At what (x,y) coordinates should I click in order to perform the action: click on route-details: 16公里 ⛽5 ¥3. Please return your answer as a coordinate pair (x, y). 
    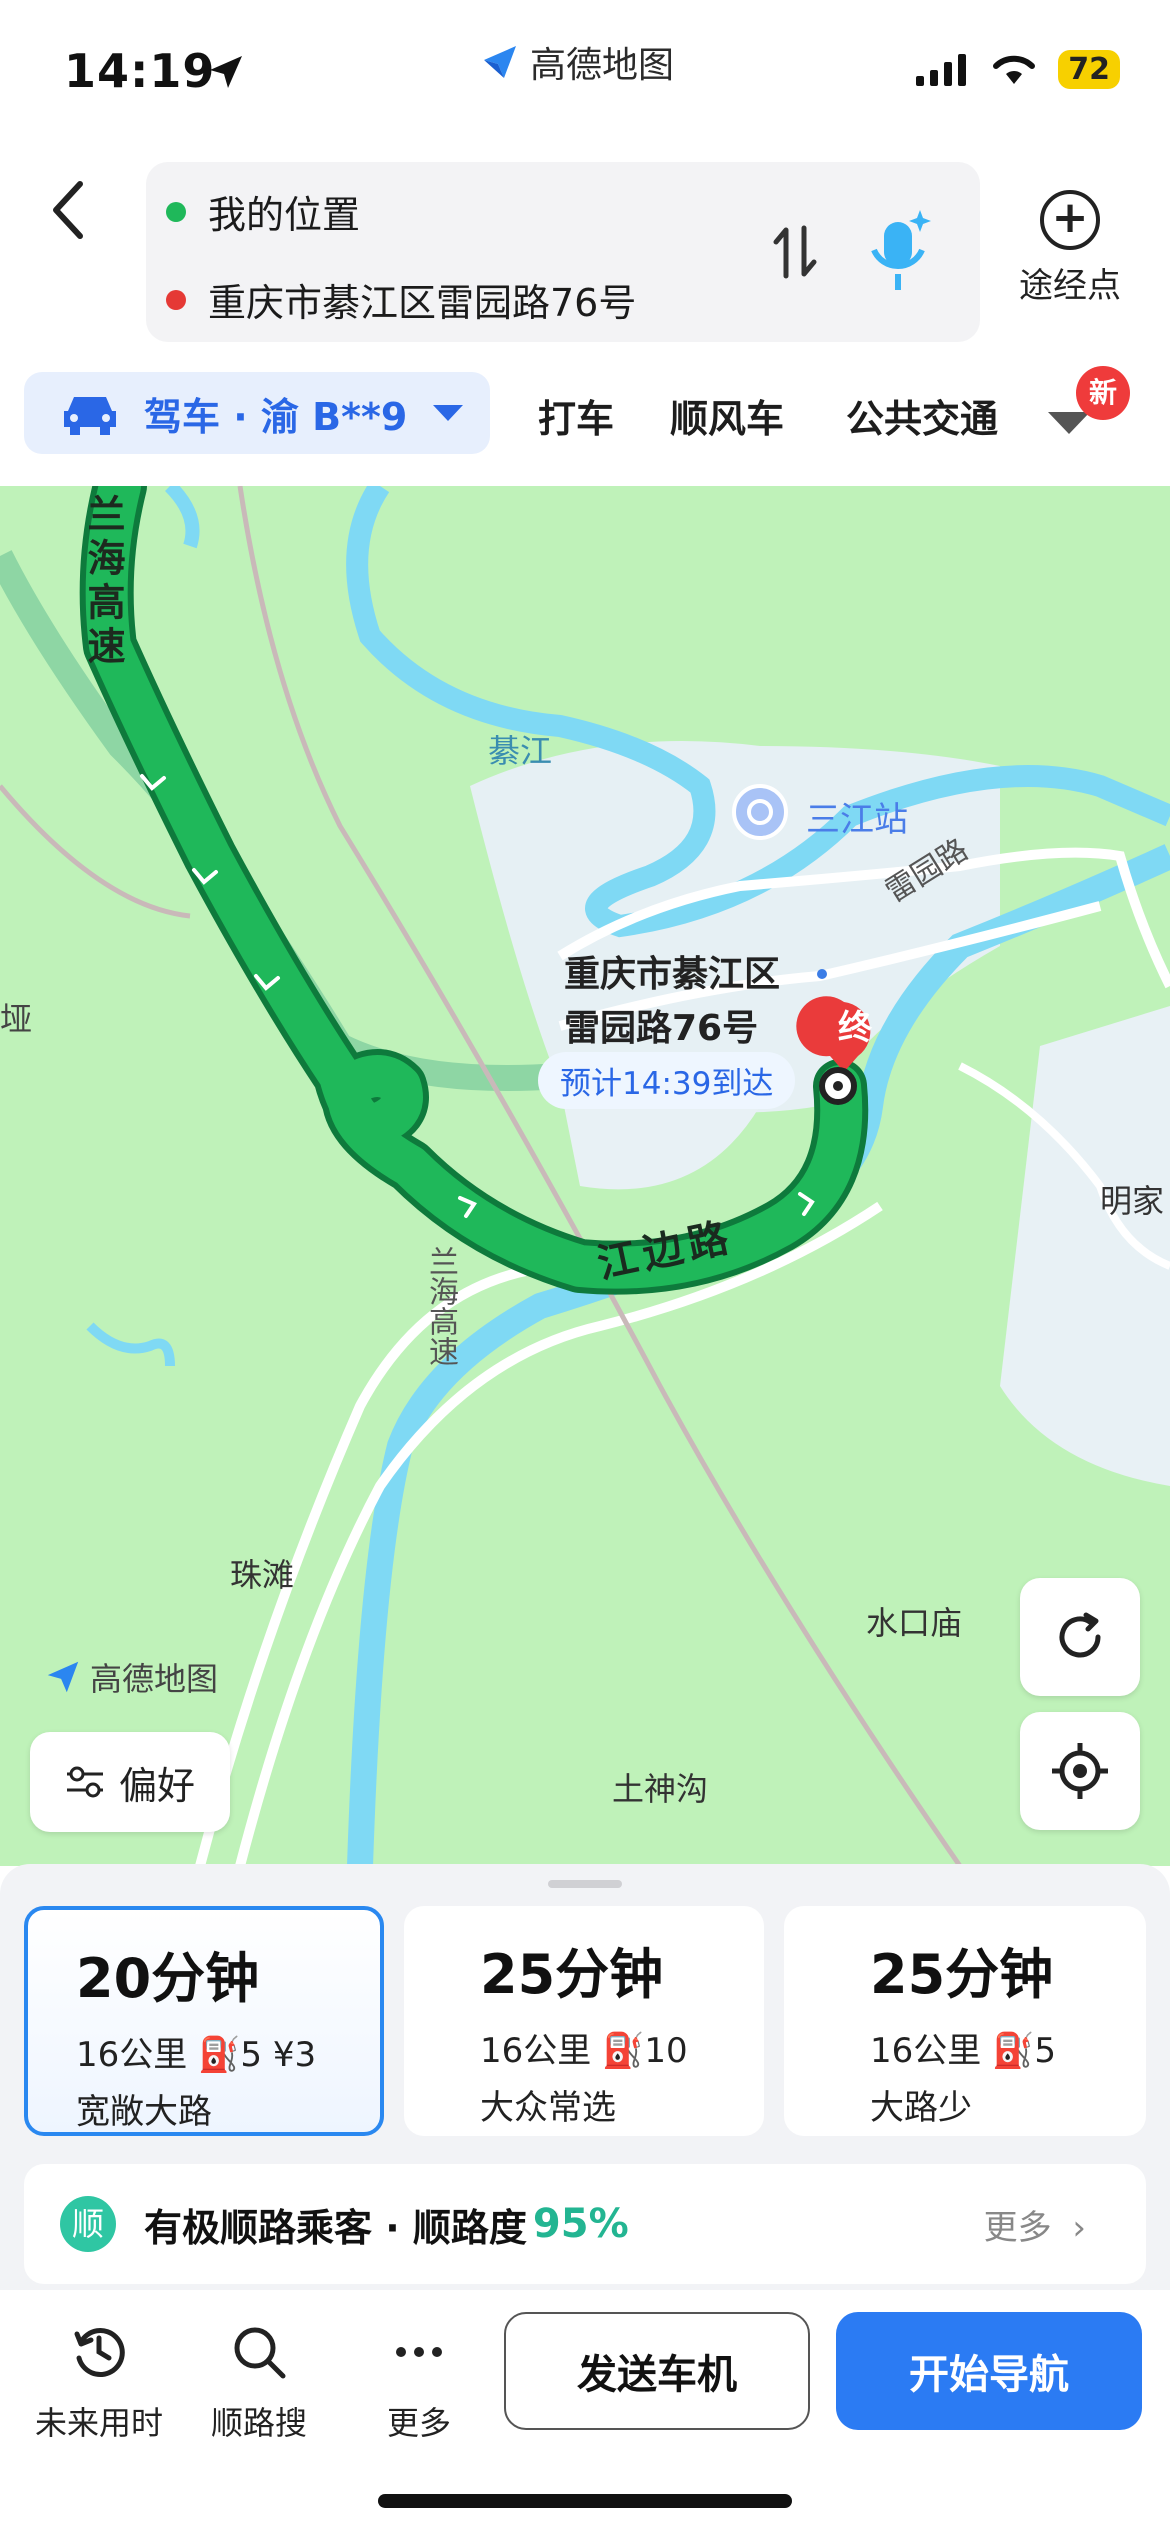
    Looking at the image, I should click on (196, 2055).